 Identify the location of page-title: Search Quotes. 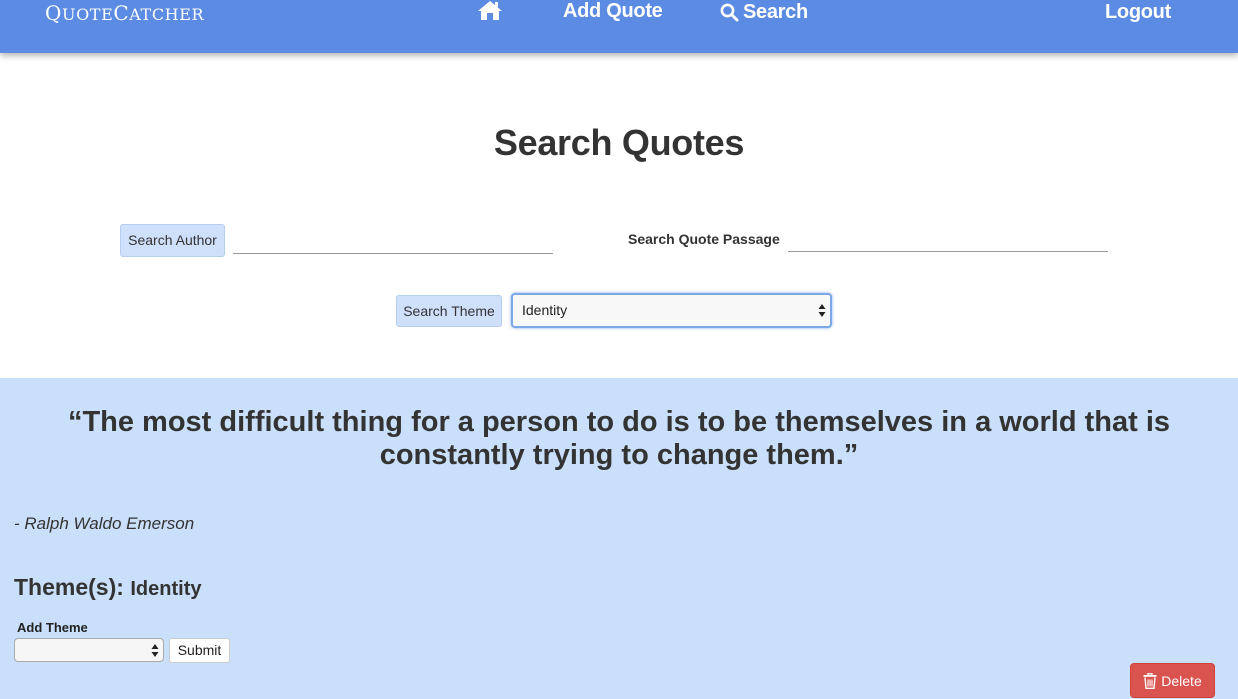
(619, 142).